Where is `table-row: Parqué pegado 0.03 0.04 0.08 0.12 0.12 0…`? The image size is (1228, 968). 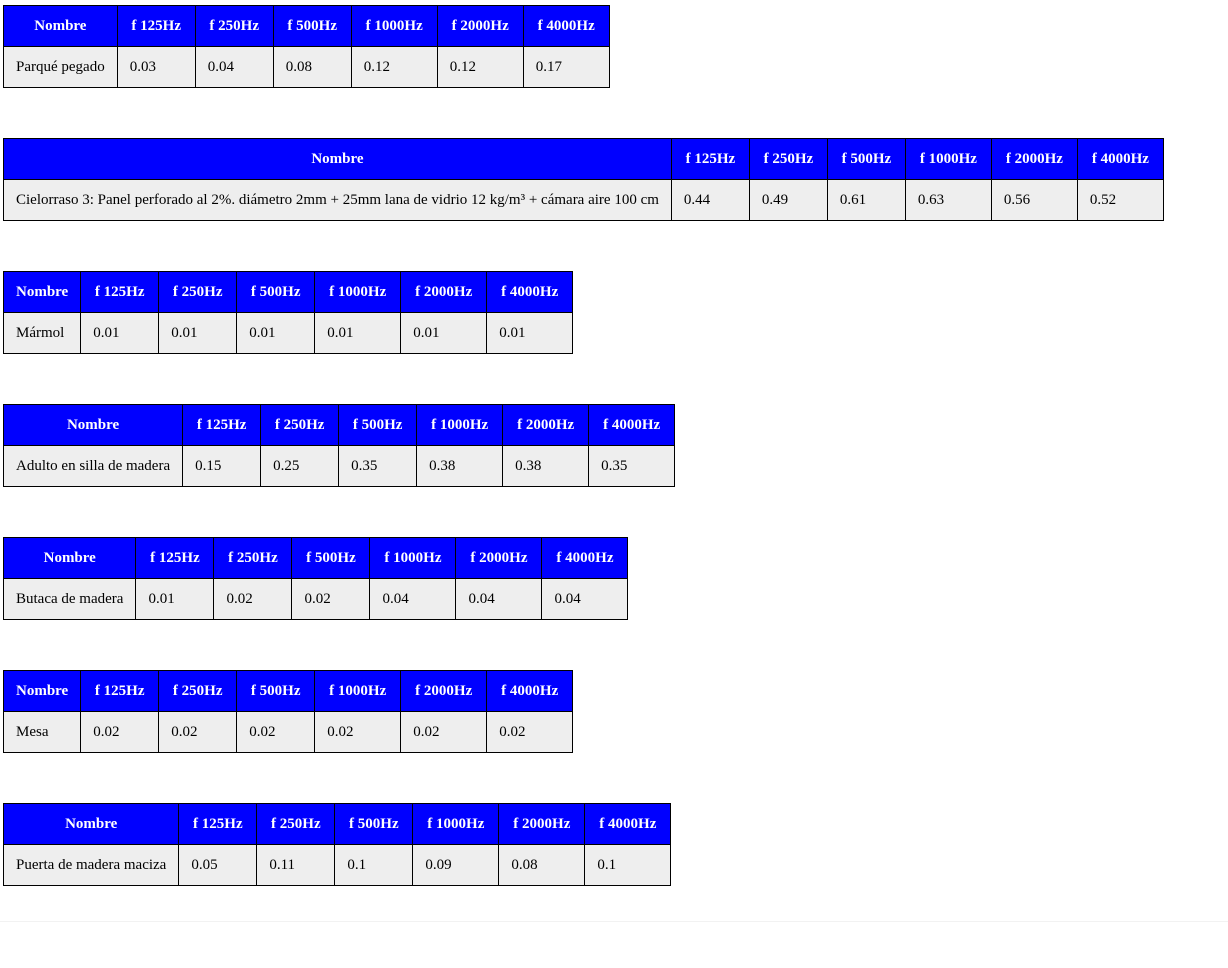
table-row: Parqué pegado 0.03 0.04 0.08 0.12 0.12 0… is located at coordinates (306, 67).